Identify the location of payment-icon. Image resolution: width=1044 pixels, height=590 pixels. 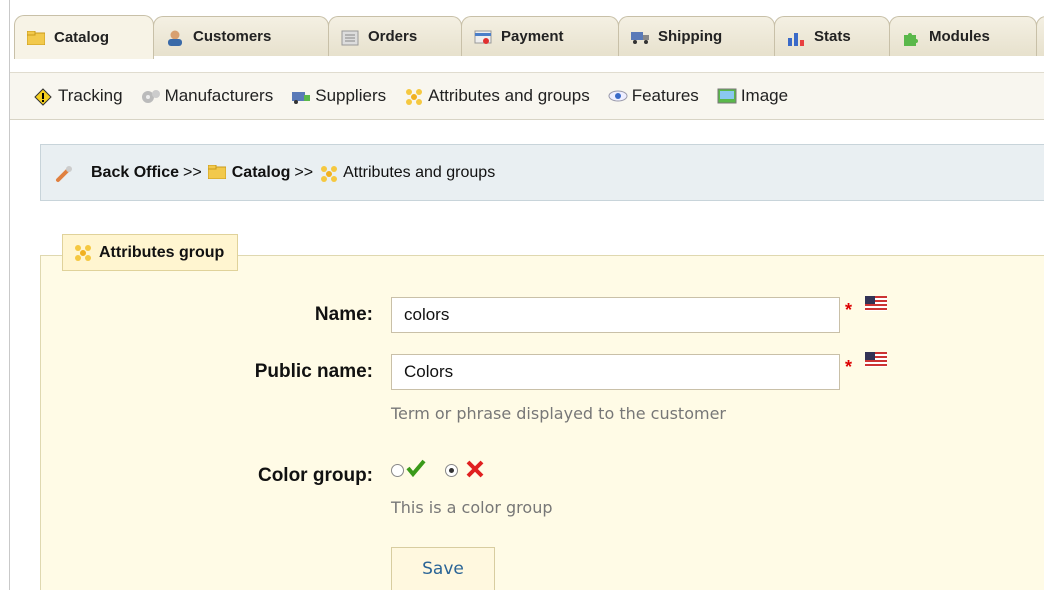
(483, 37).